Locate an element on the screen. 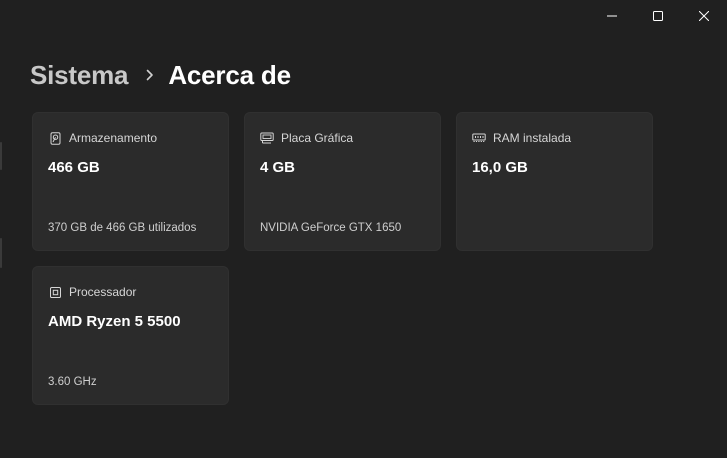 The width and height of the screenshot is (727, 458). card-header: Placa Gráfica is located at coordinates (306, 138).